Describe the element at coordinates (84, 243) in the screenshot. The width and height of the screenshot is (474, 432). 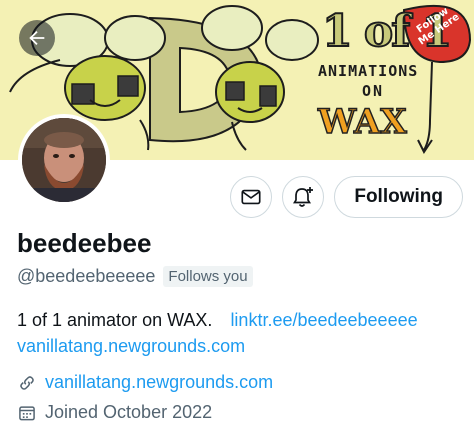
I see `display-name: beedeebee` at that location.